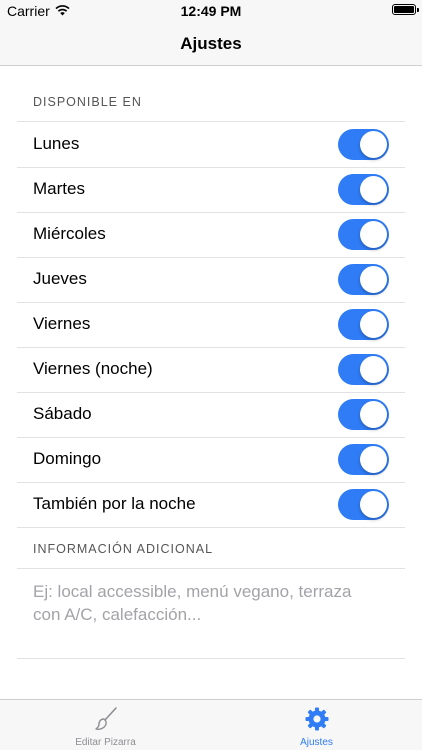 The image size is (422, 750). I want to click on day-row: Sábado, so click(211, 414).